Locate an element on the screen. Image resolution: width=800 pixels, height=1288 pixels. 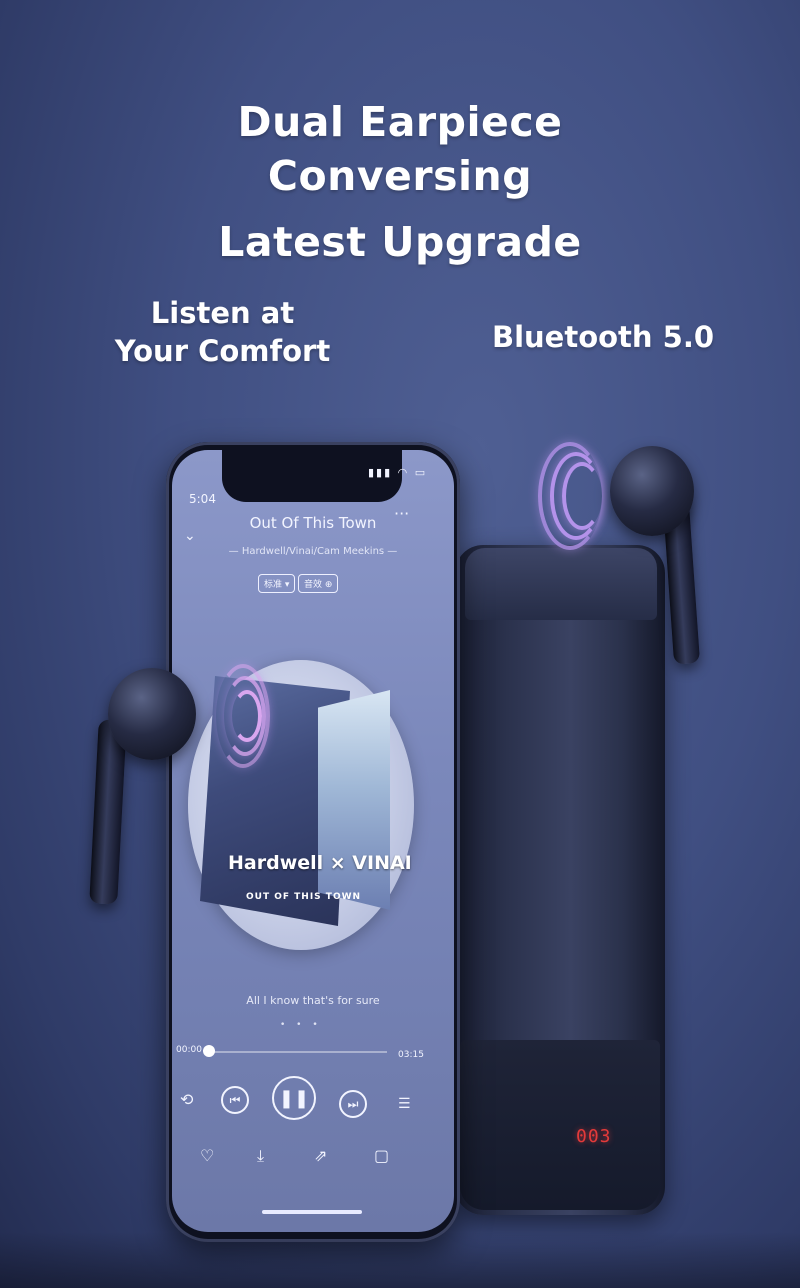
headline-line-2: Conversing is located at coordinates (400, 176).